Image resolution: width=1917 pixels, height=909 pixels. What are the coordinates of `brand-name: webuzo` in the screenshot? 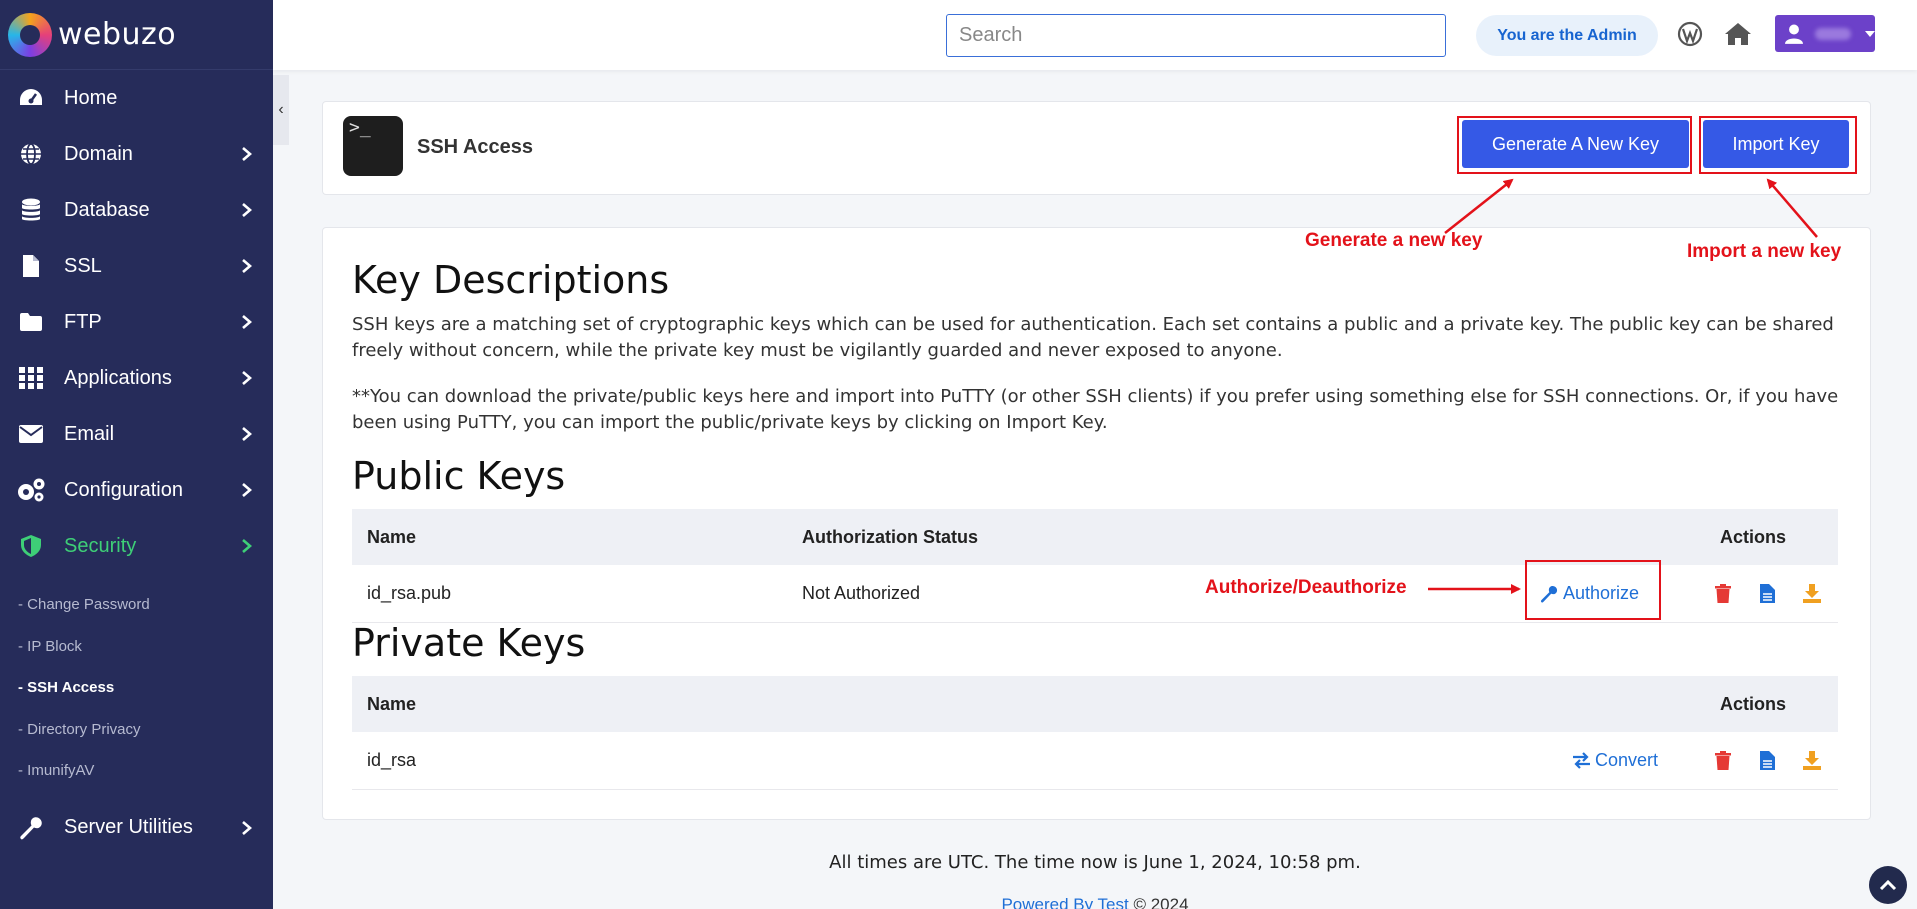 It's located at (117, 34).